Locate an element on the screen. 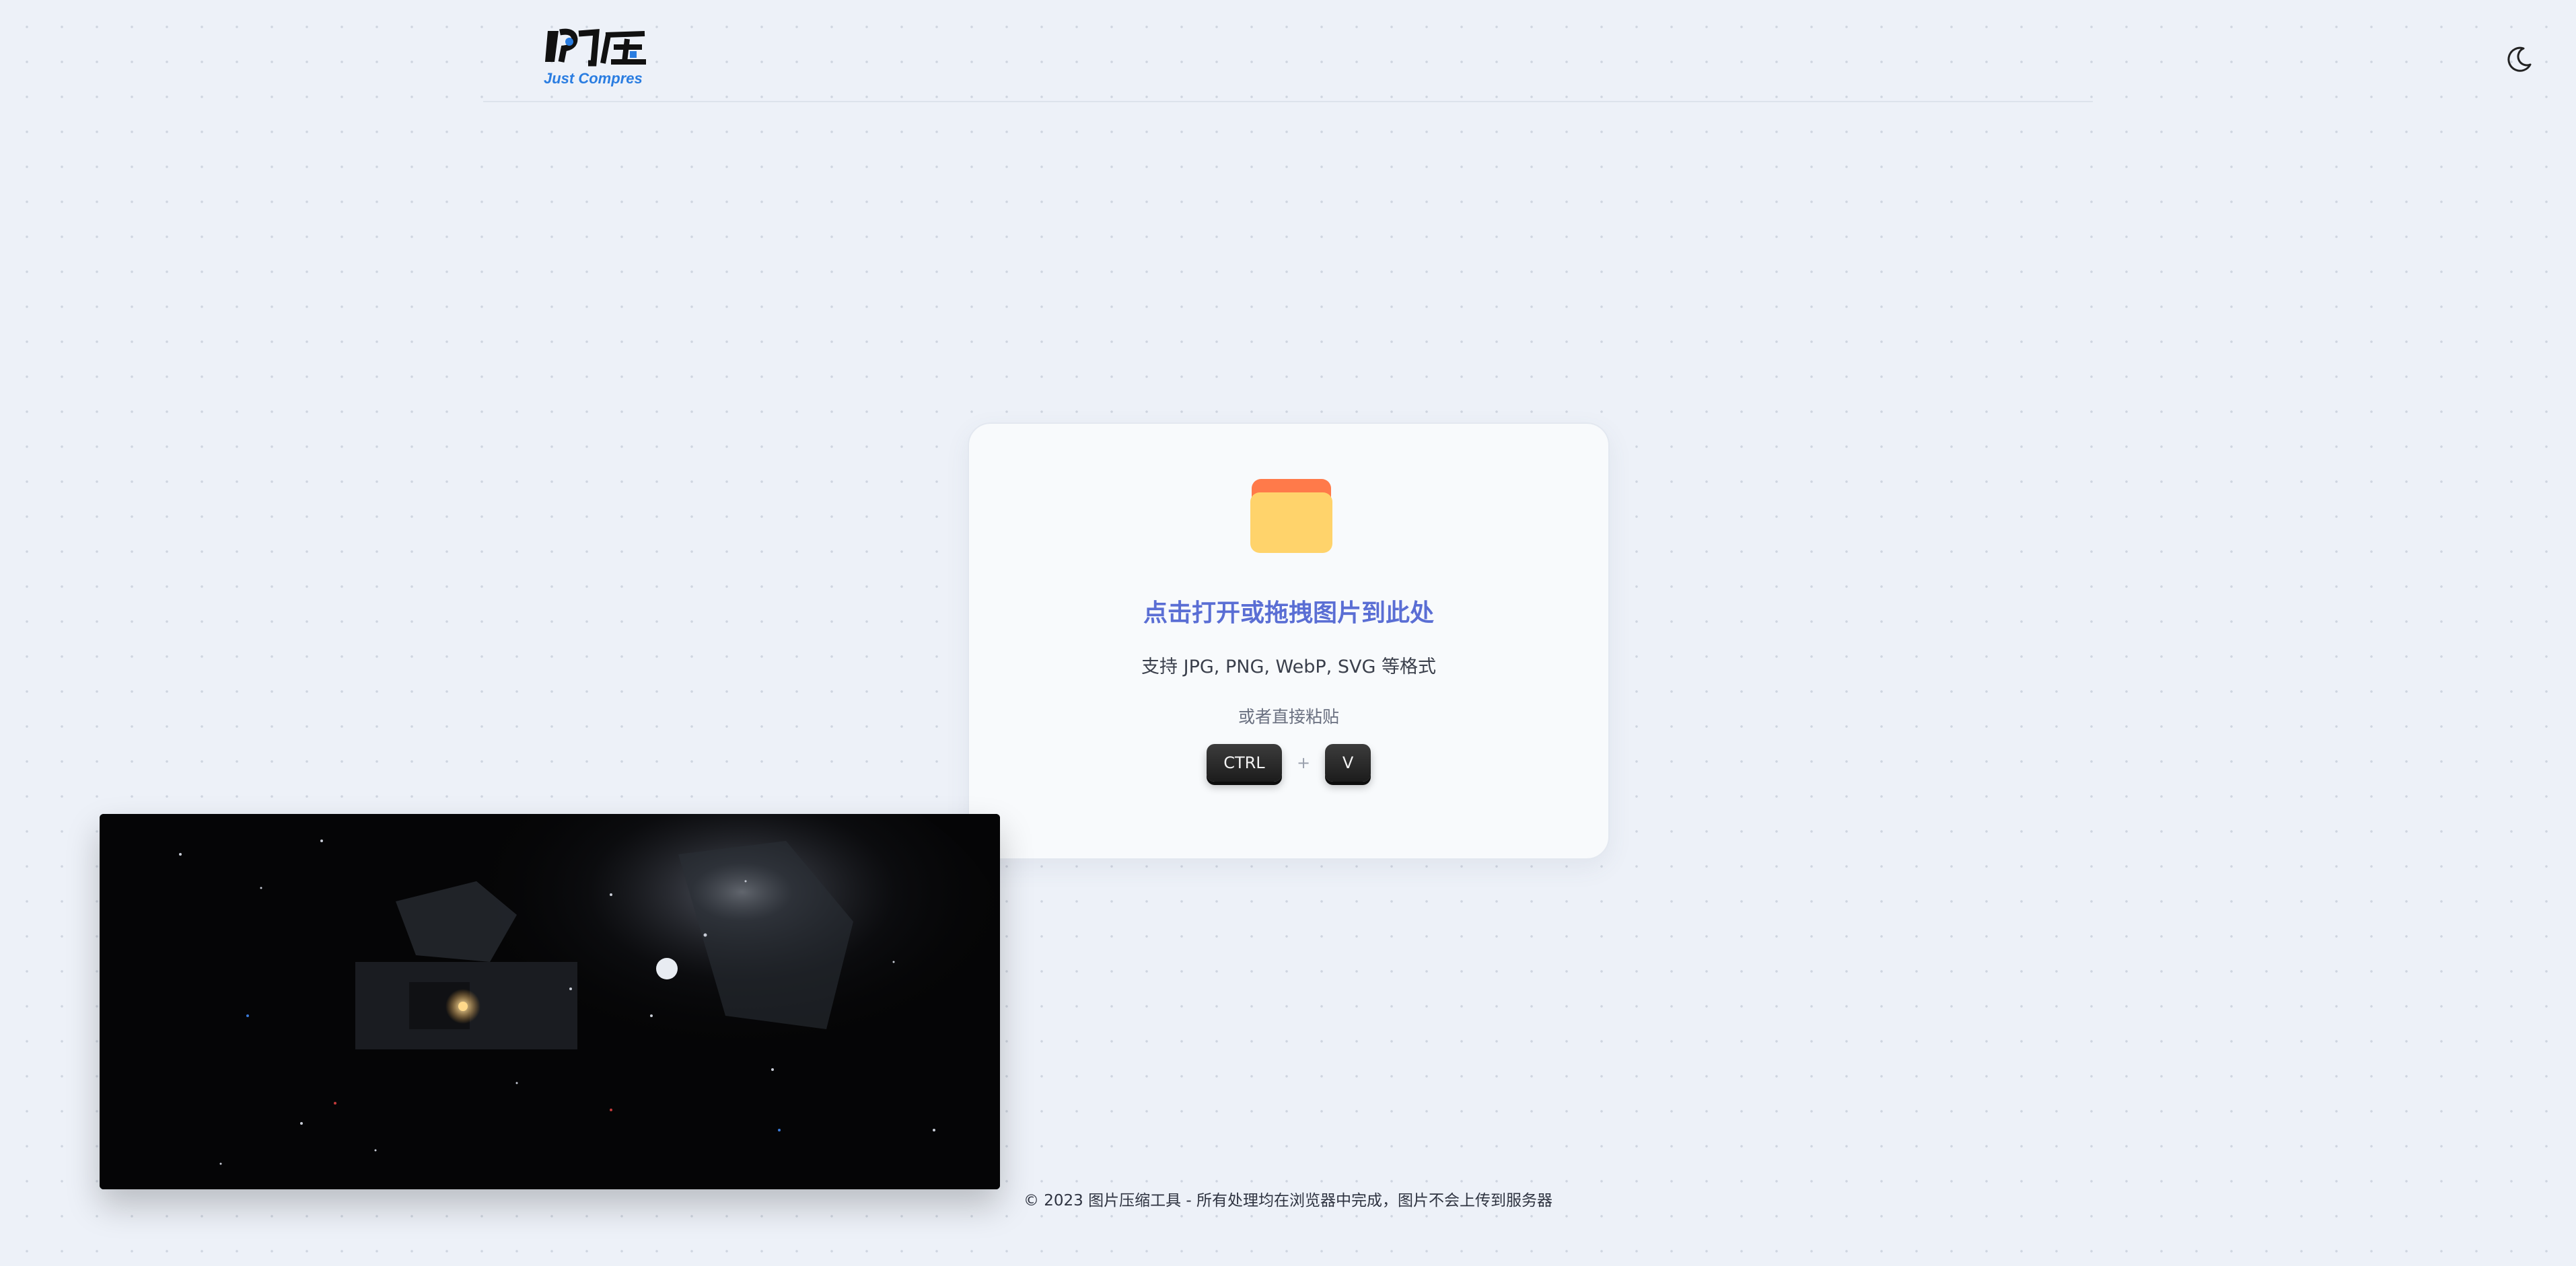 The width and height of the screenshot is (2576, 1266). moon-icon is located at coordinates (2519, 59).